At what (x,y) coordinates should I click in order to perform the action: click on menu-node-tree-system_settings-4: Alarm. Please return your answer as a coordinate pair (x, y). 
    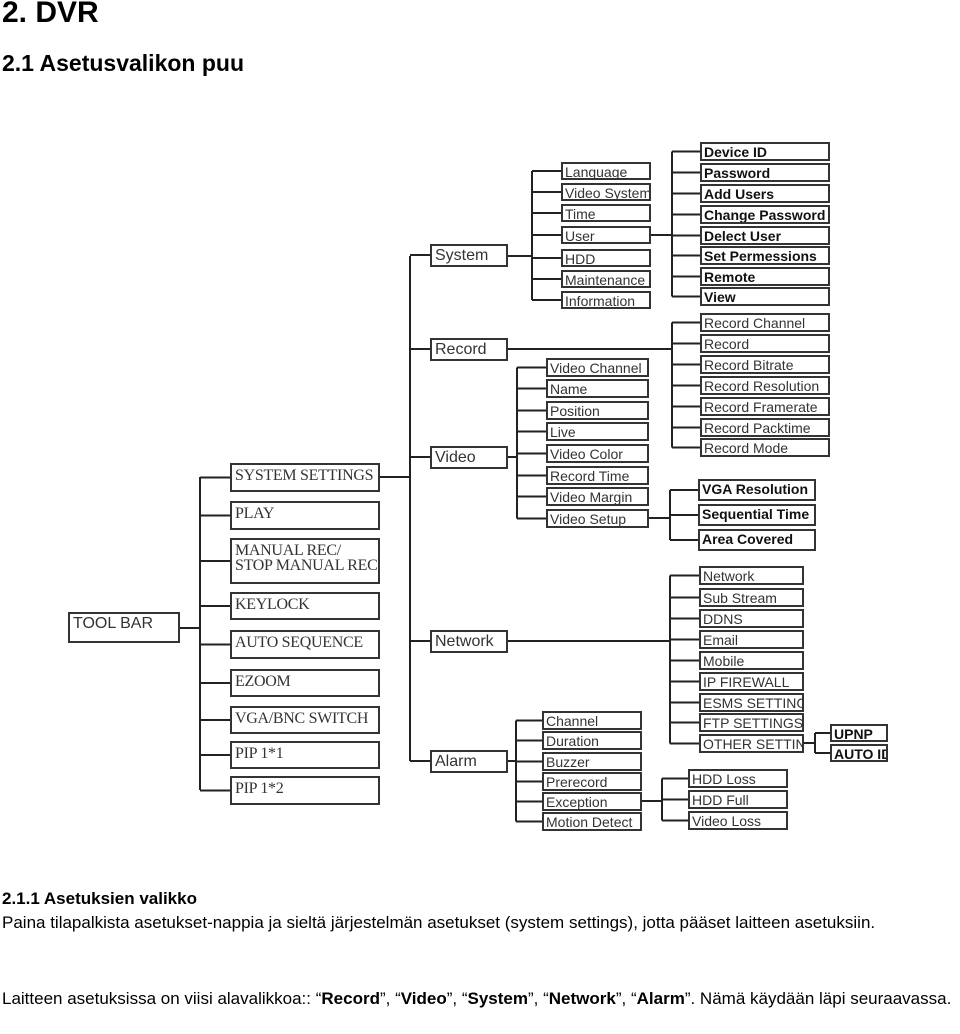
    Looking at the image, I should click on (469, 761).